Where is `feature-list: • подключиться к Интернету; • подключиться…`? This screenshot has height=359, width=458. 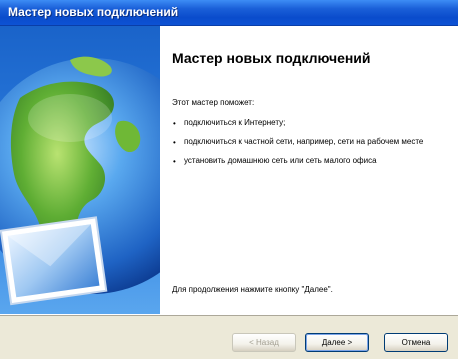
feature-list: • подключиться к Интернету; • подключиться… is located at coordinates (312, 146).